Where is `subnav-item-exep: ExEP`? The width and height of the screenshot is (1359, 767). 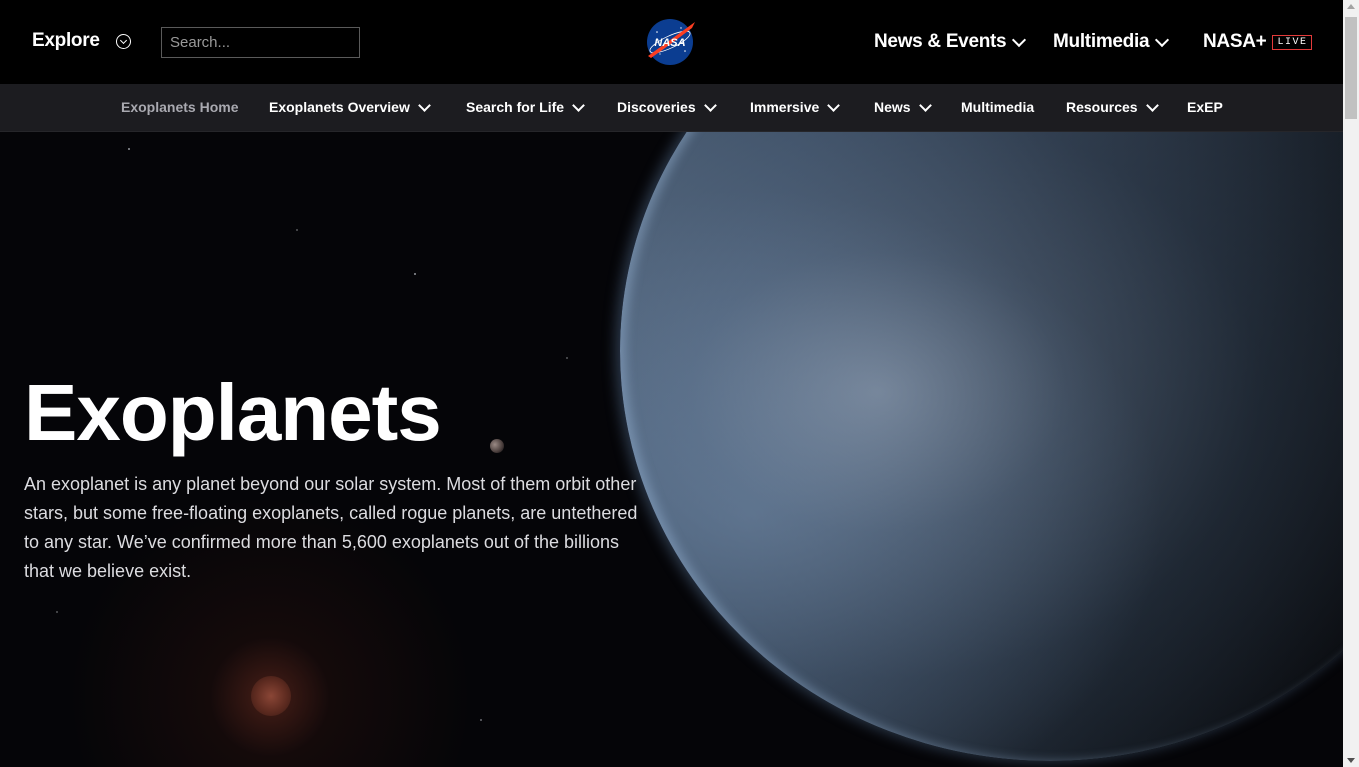
subnav-item-exep: ExEP is located at coordinates (1205, 107).